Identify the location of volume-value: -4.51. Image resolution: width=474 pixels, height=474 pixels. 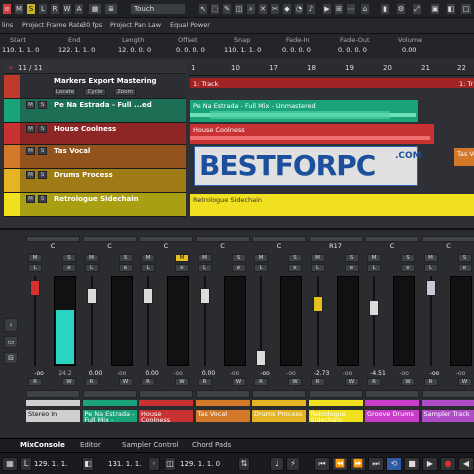
(378, 373).